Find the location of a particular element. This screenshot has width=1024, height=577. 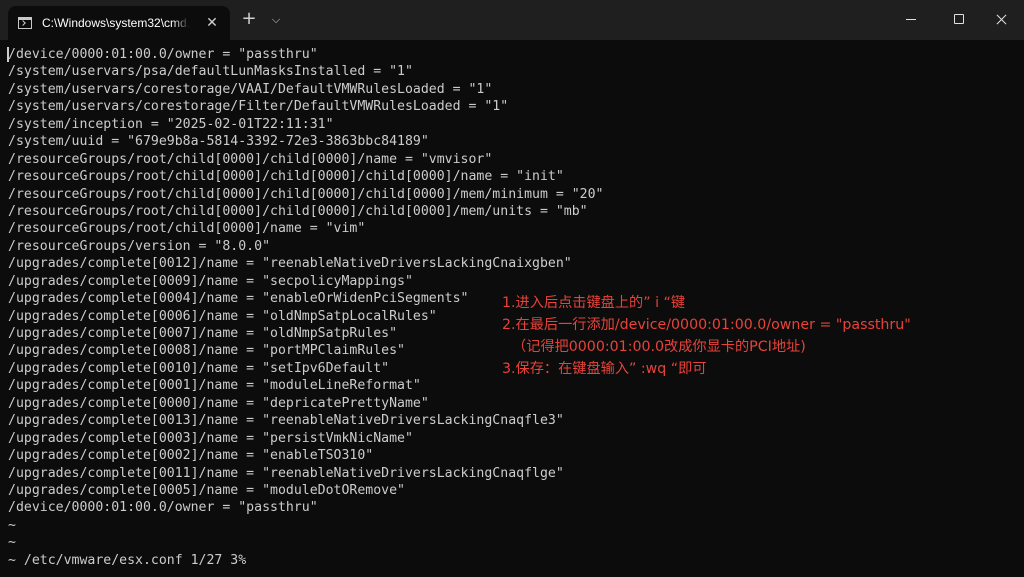

tab-close-icon: ✕ is located at coordinates (212, 23).